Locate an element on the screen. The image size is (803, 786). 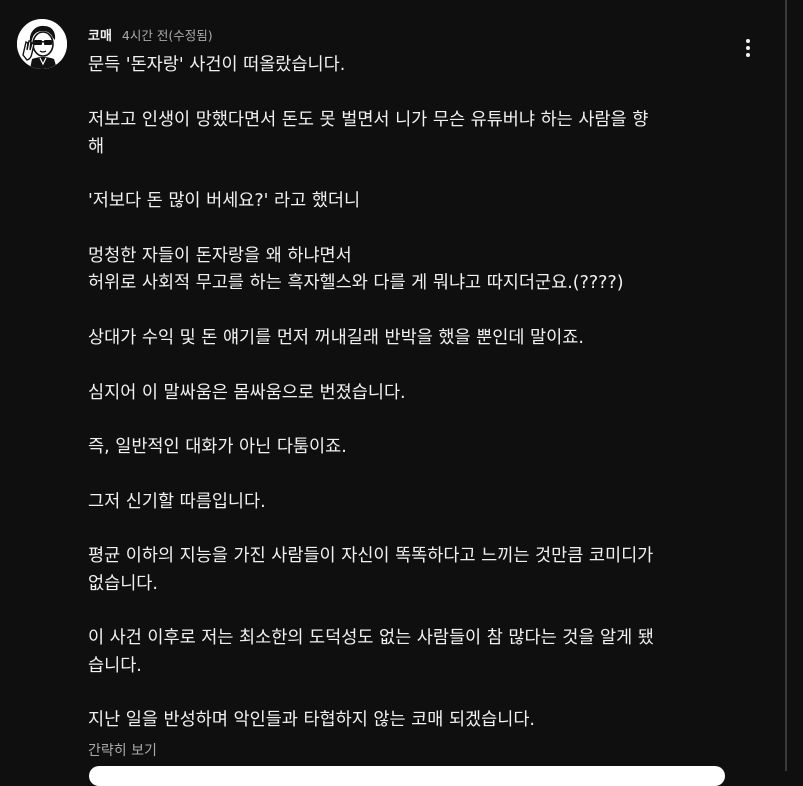
comment-paragraph: 심지어 이 말싸움은 몸싸움으로 번졌습니다. is located at coordinates (247, 392).